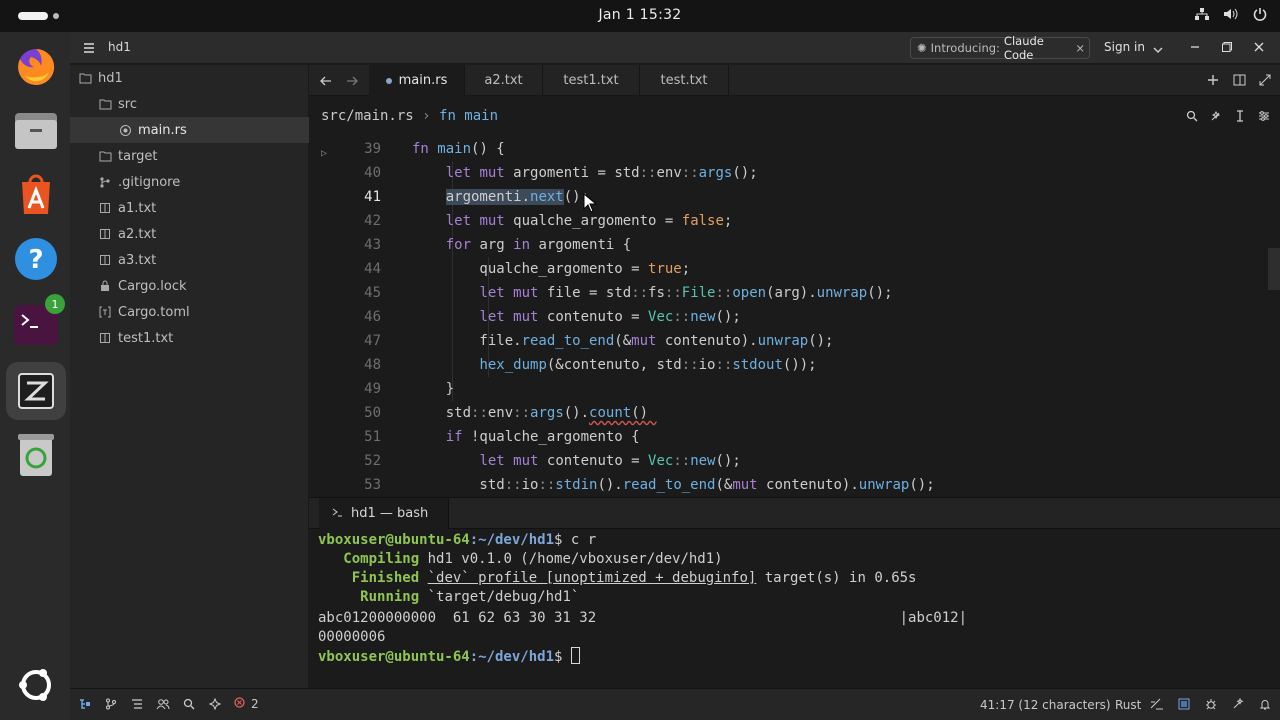 This screenshot has height=720, width=1280. Describe the element at coordinates (1274, 269) in the screenshot. I see `editor-scrollbar` at that location.